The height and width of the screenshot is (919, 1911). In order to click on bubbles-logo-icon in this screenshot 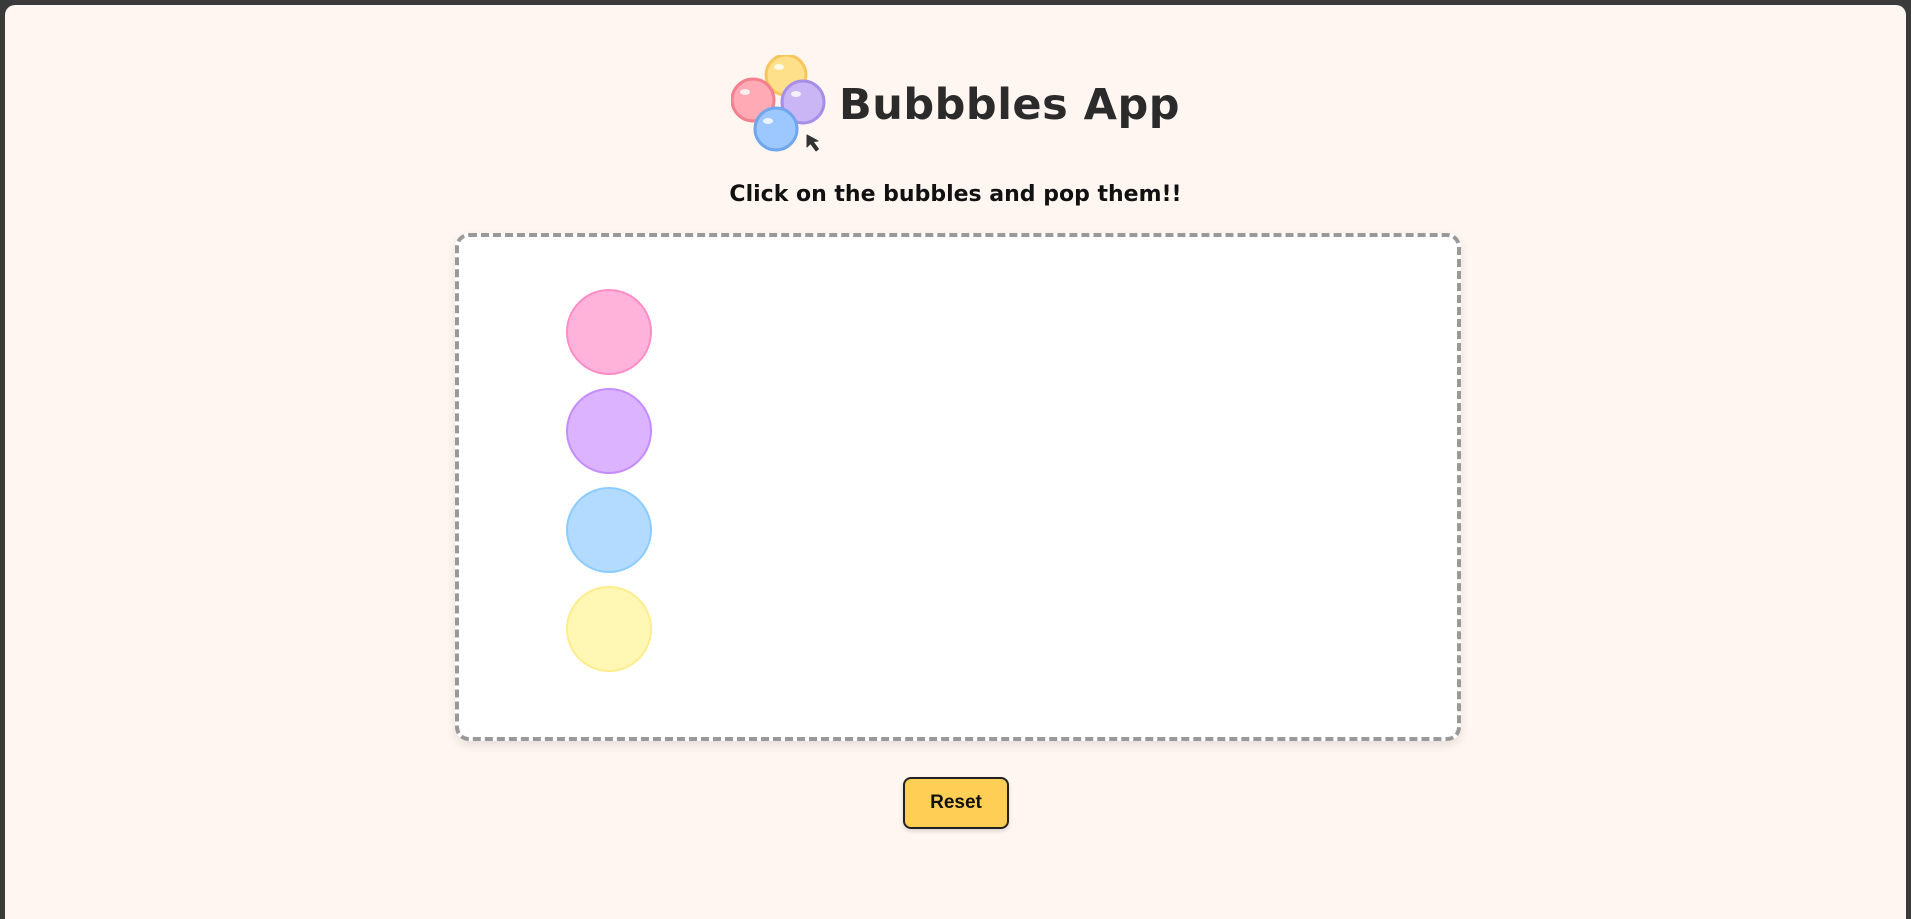, I will do `click(780, 104)`.